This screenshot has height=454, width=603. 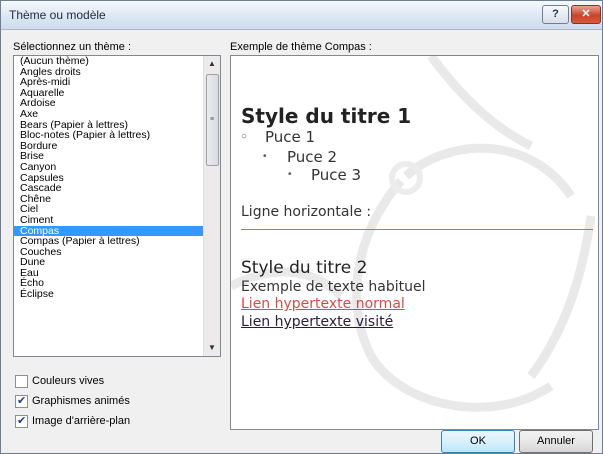 What do you see at coordinates (306, 212) in the screenshot?
I see `preview-hr-label: Ligne horizontale :` at bounding box center [306, 212].